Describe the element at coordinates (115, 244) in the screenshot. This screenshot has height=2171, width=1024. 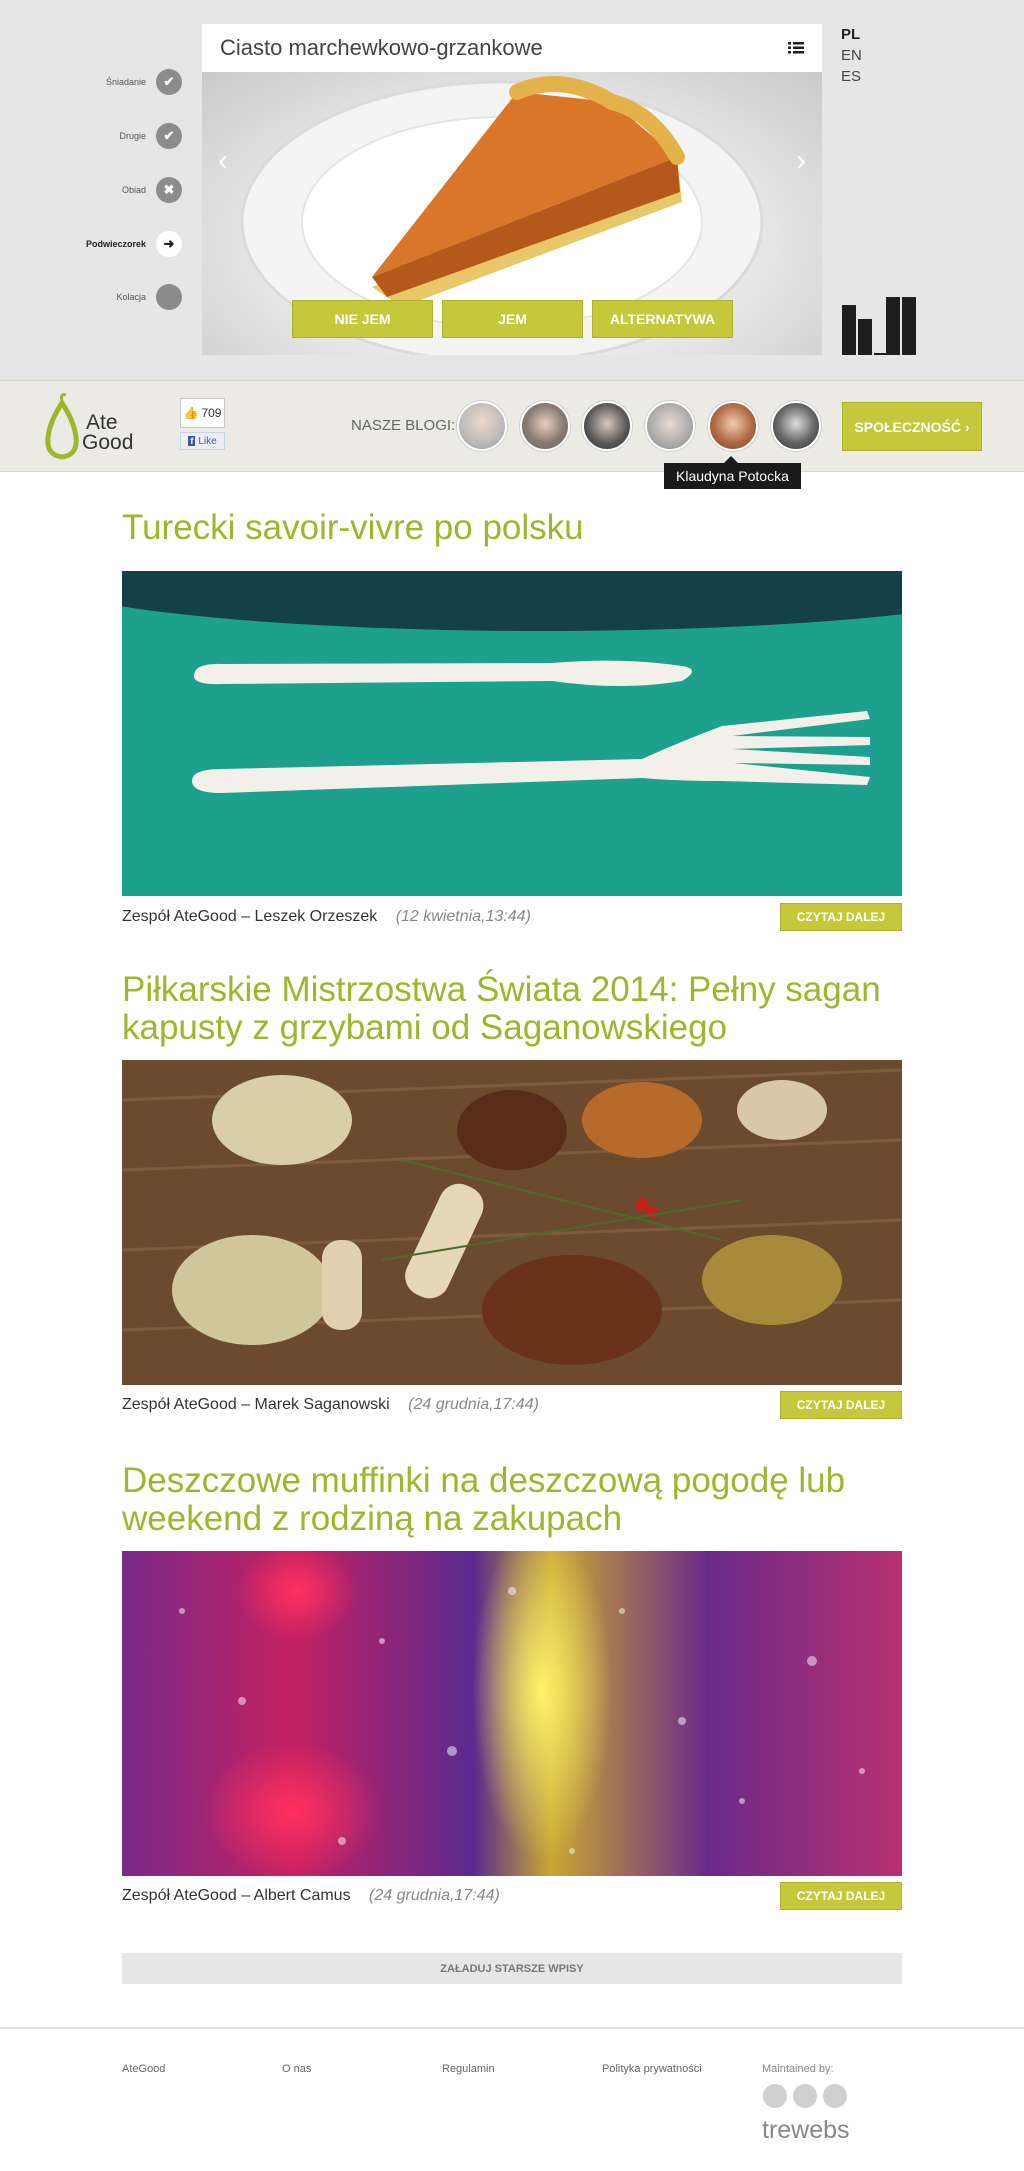
I see `meal-label: Podwieczorek` at that location.